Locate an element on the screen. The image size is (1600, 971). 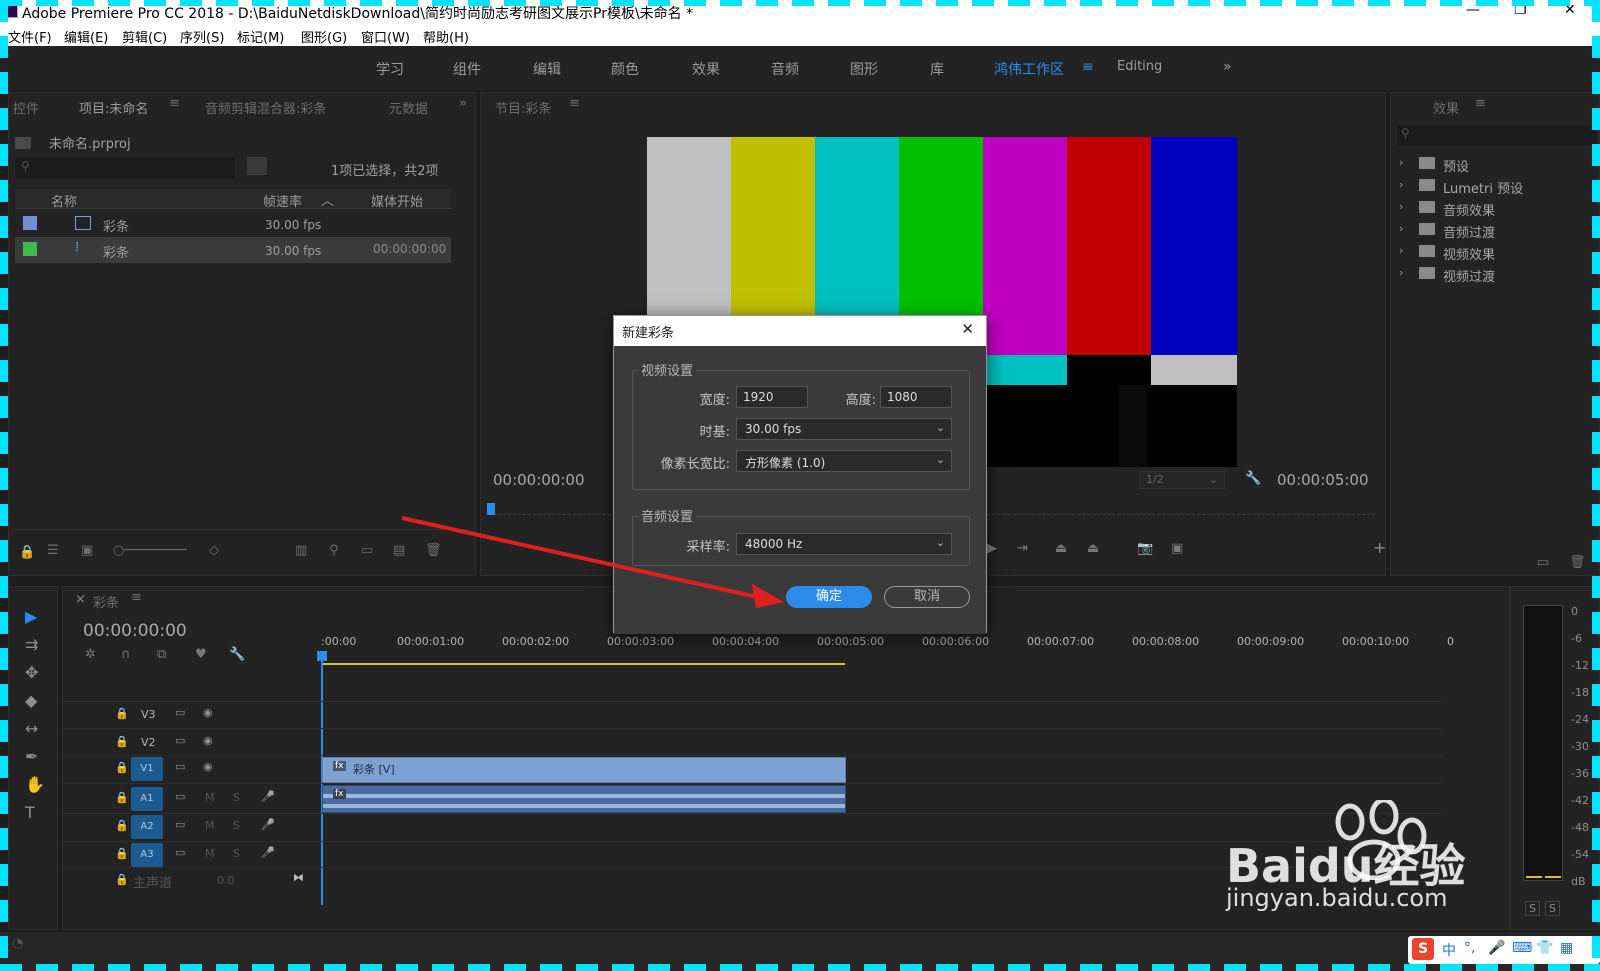
arrow-head is located at coordinates (768, 596).